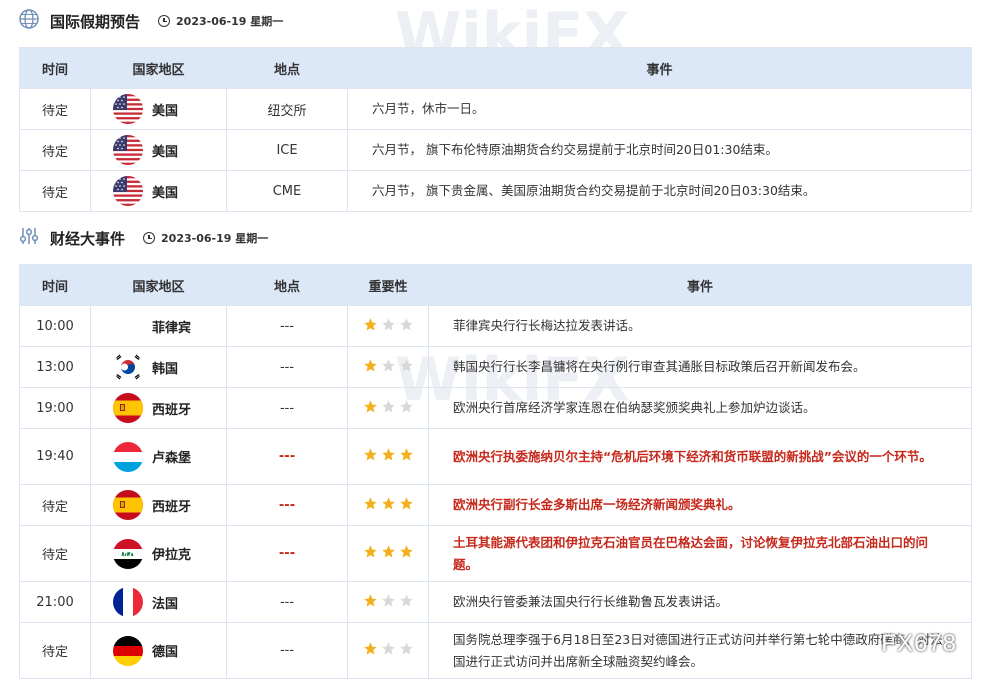  Describe the element at coordinates (172, 458) in the screenshot. I see `country-name: 卢森堡` at that location.